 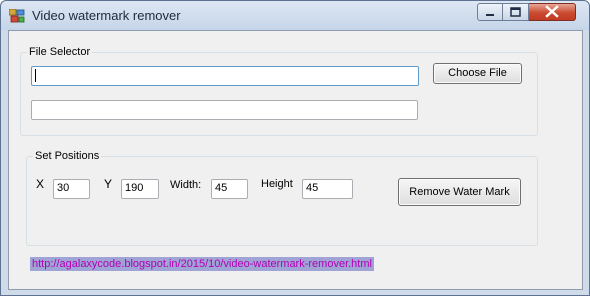 I want to click on maximize-icon, so click(x=515, y=12).